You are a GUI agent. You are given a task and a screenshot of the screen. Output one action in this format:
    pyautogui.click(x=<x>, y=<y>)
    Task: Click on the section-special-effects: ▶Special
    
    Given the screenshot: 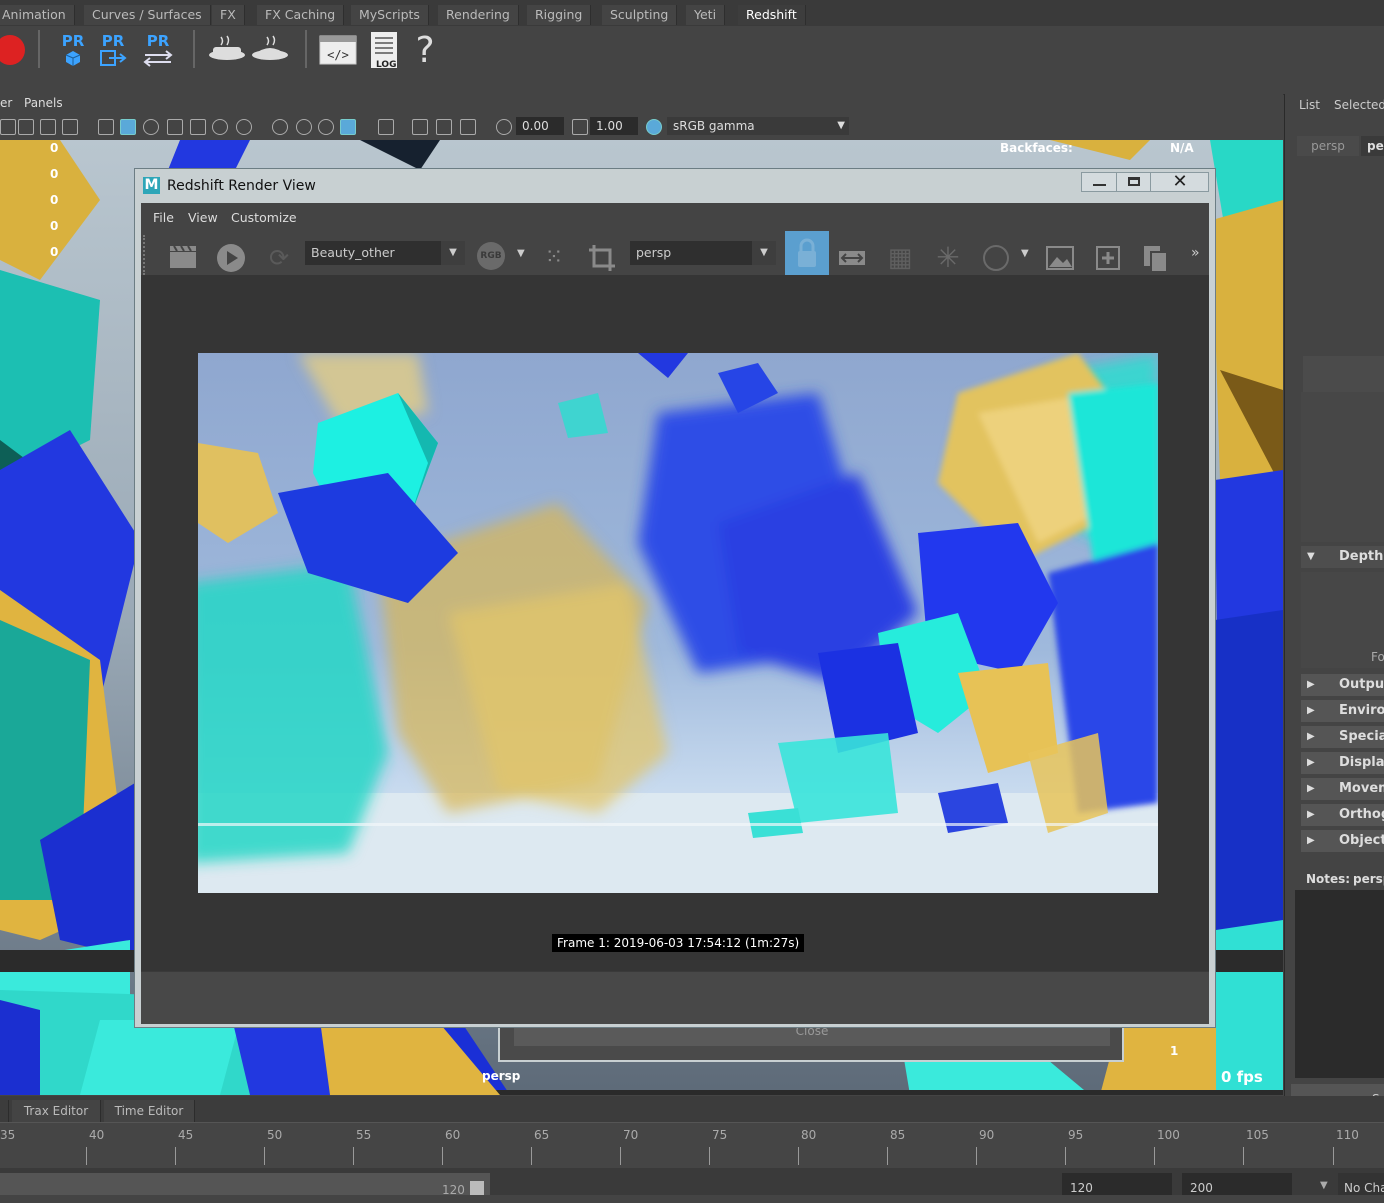 What is the action you would take?
    pyautogui.click(x=1342, y=737)
    